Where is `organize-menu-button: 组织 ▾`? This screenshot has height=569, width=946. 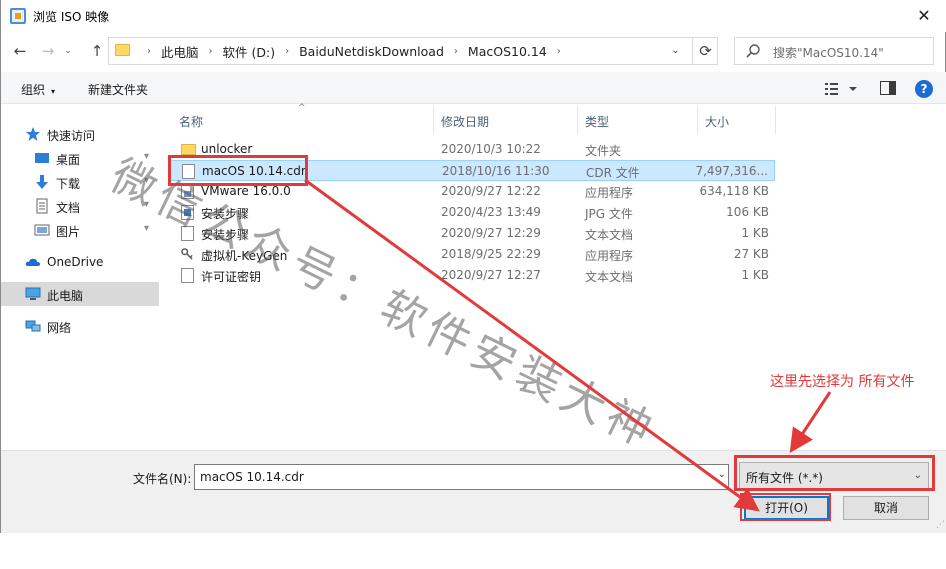 organize-menu-button: 组织 ▾ is located at coordinates (38, 89).